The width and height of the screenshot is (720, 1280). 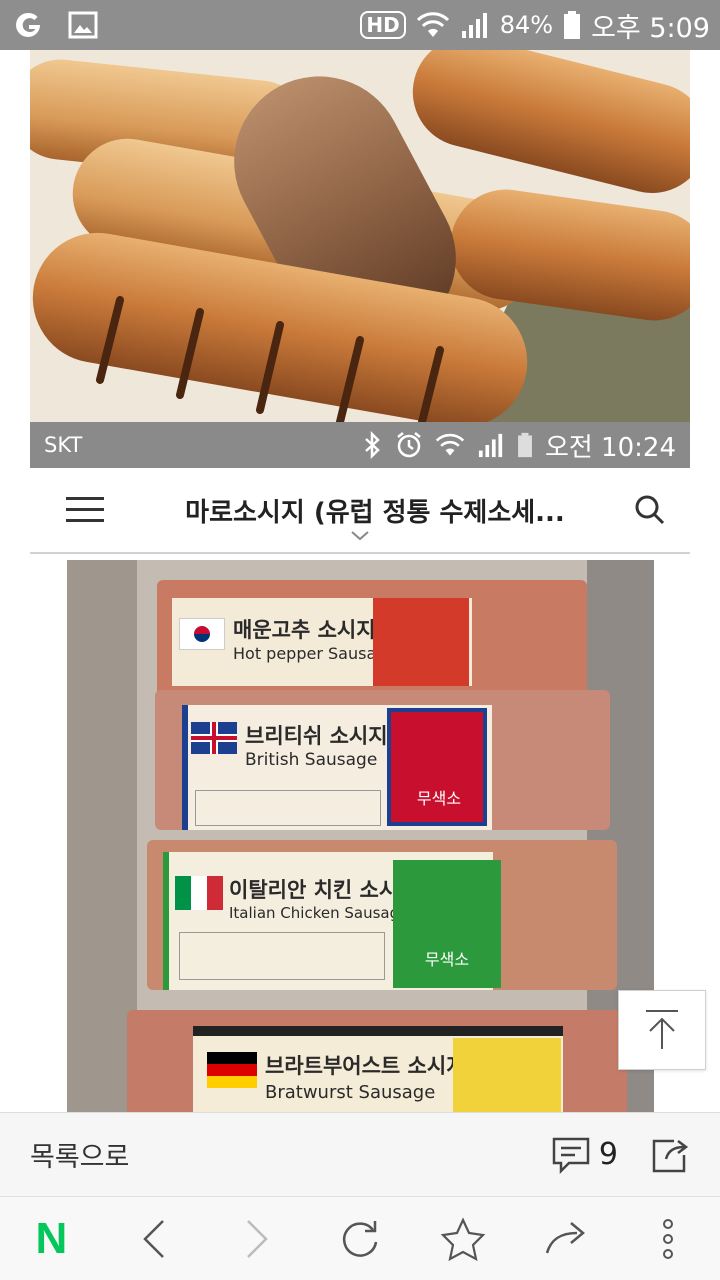 What do you see at coordinates (383, 25) in the screenshot?
I see `hd-badge: HD` at bounding box center [383, 25].